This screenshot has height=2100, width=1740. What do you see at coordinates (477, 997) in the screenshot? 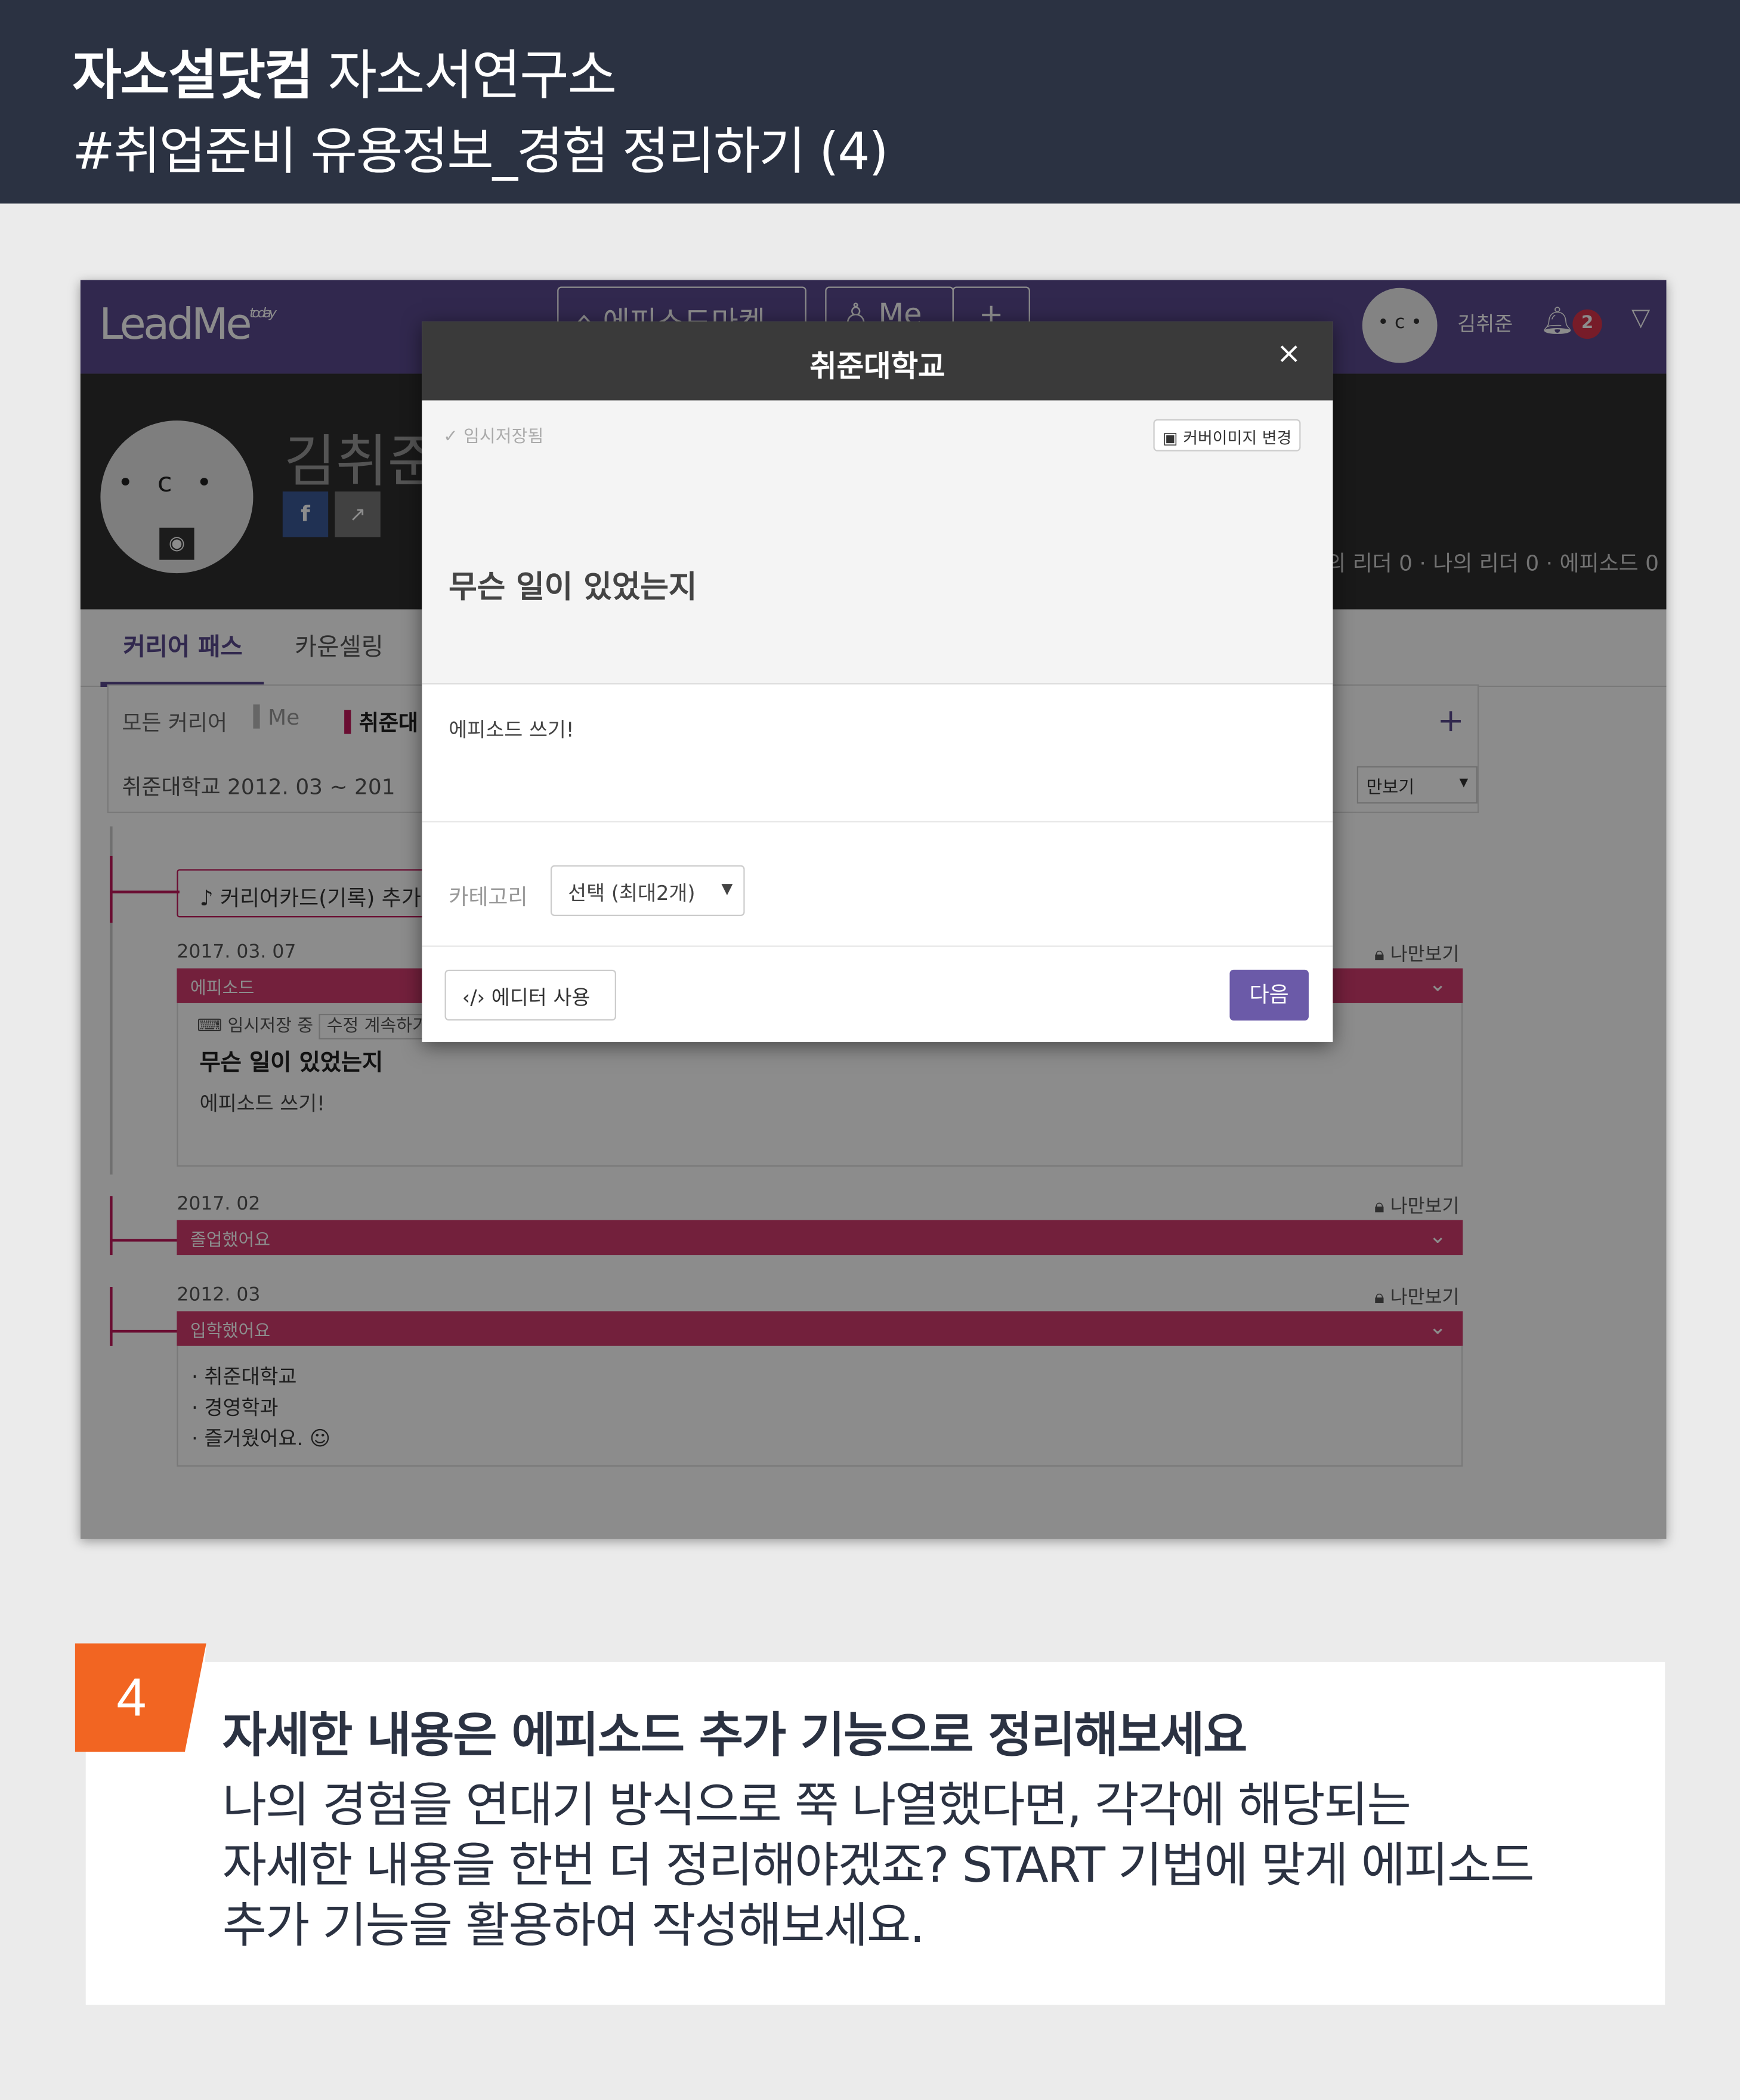
I see `code-icon: ‹/›` at bounding box center [477, 997].